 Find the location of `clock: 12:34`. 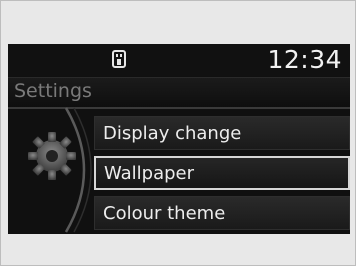

clock: 12:34 is located at coordinates (304, 59).